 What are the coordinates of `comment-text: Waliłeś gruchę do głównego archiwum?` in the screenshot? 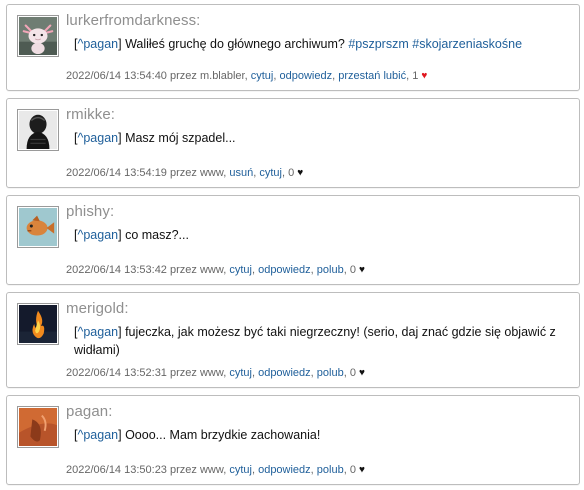 It's located at (235, 44).